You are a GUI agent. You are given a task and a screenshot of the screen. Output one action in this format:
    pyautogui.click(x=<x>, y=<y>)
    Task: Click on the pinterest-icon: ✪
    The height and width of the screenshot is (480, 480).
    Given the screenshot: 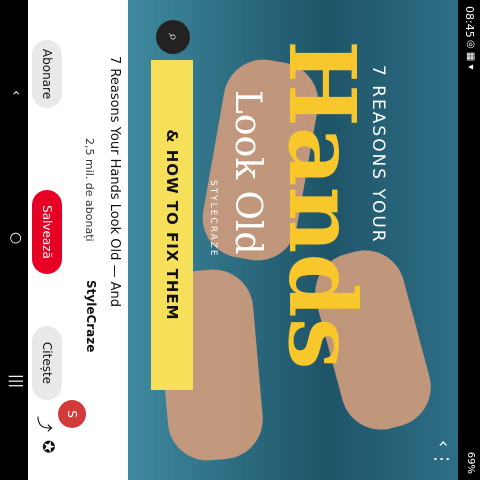 What is the action you would take?
    pyautogui.click(x=48, y=446)
    